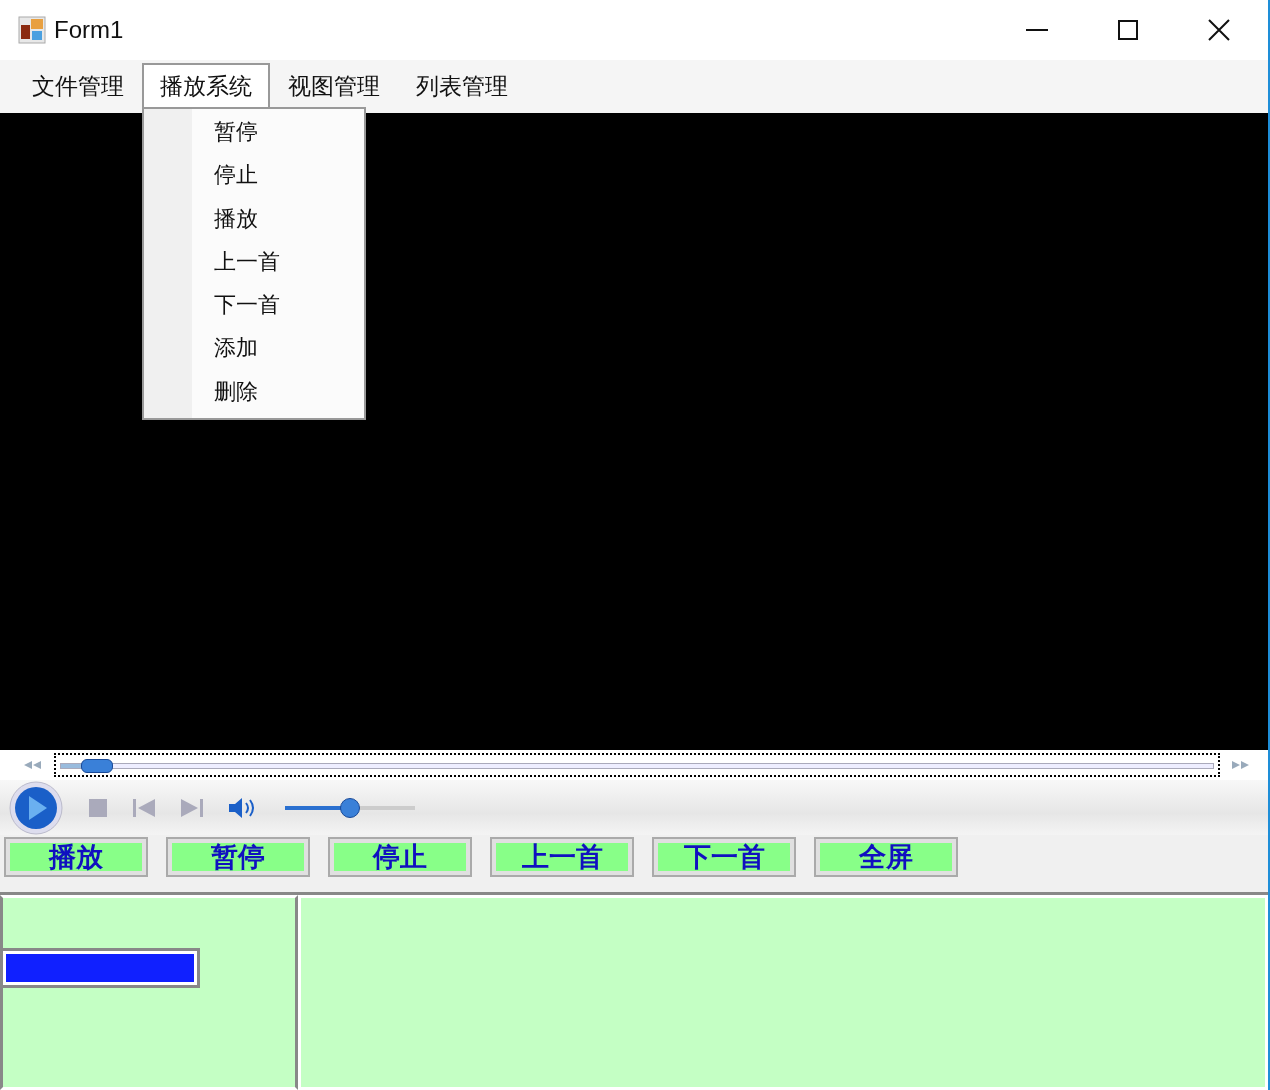  What do you see at coordinates (206, 86) in the screenshot?
I see `menu-item: 播放系统` at bounding box center [206, 86].